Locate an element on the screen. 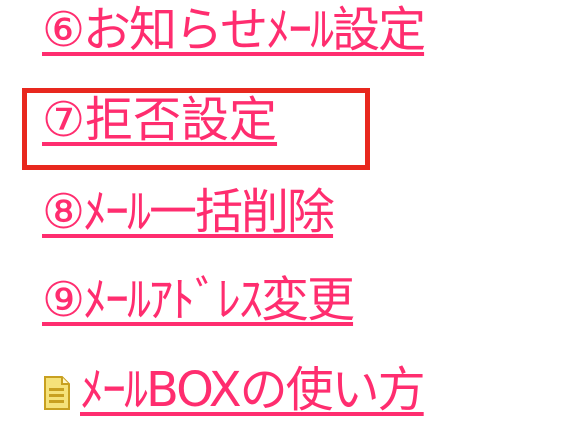 This screenshot has width=570, height=433. change-mail-address-link: ⑨ﾒｰﾙｱﾄﾞﾚｽ変更 is located at coordinates (198, 300).